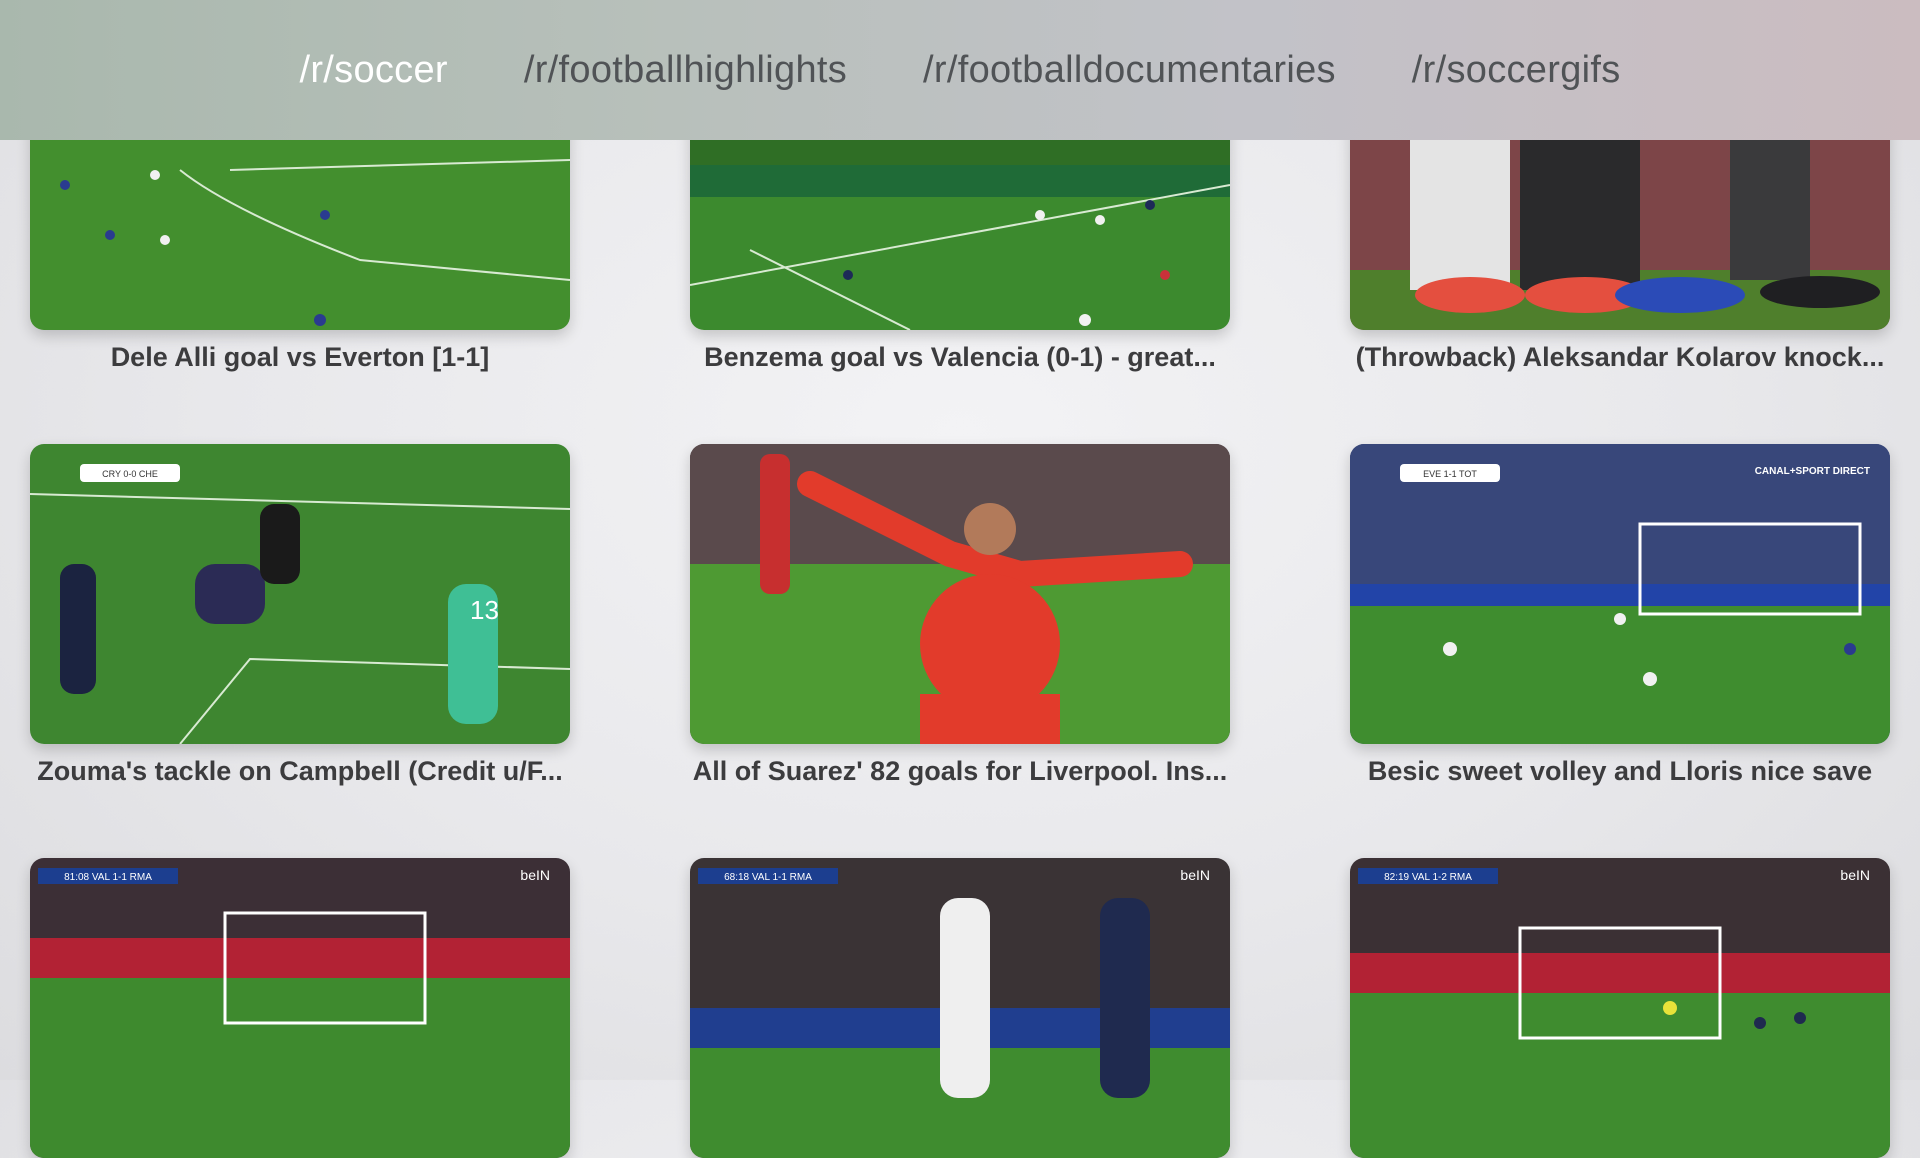 This screenshot has height=1158, width=1920. Describe the element at coordinates (300, 357) in the screenshot. I see `video-title: Dele Alli goal vs Everton [1-1]` at that location.